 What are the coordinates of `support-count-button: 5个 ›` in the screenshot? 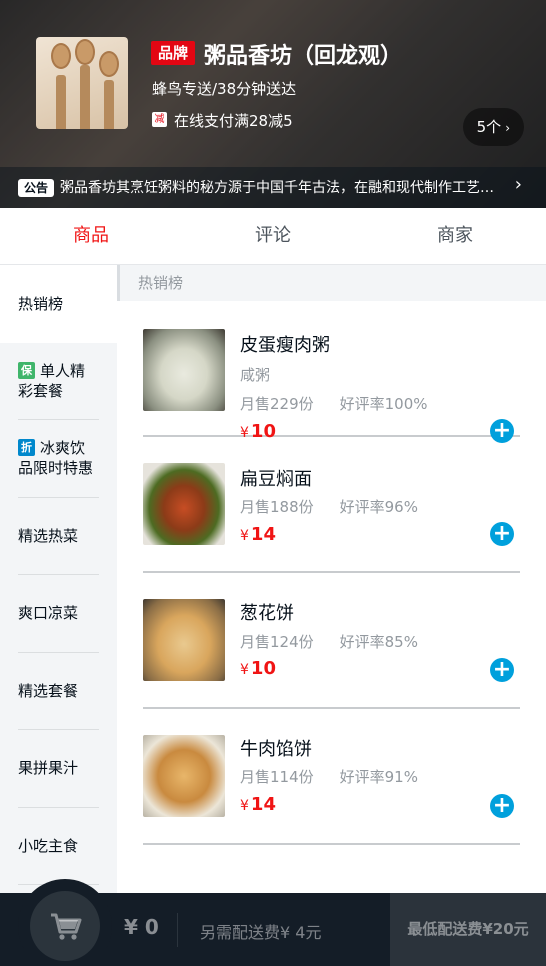 It's located at (493, 127).